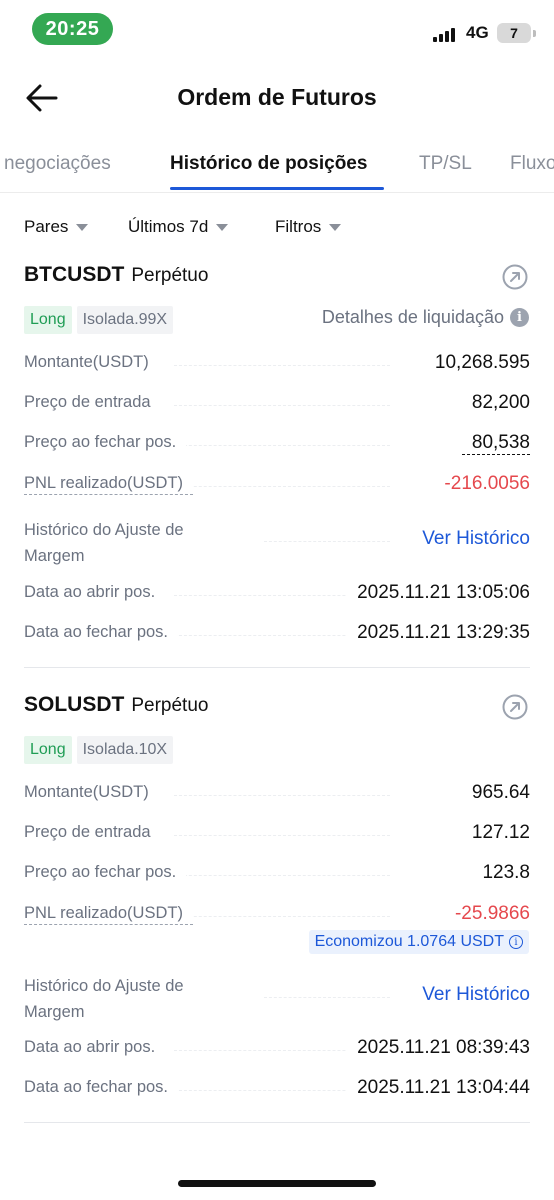  What do you see at coordinates (72, 29) in the screenshot?
I see `status-time: 20:25` at bounding box center [72, 29].